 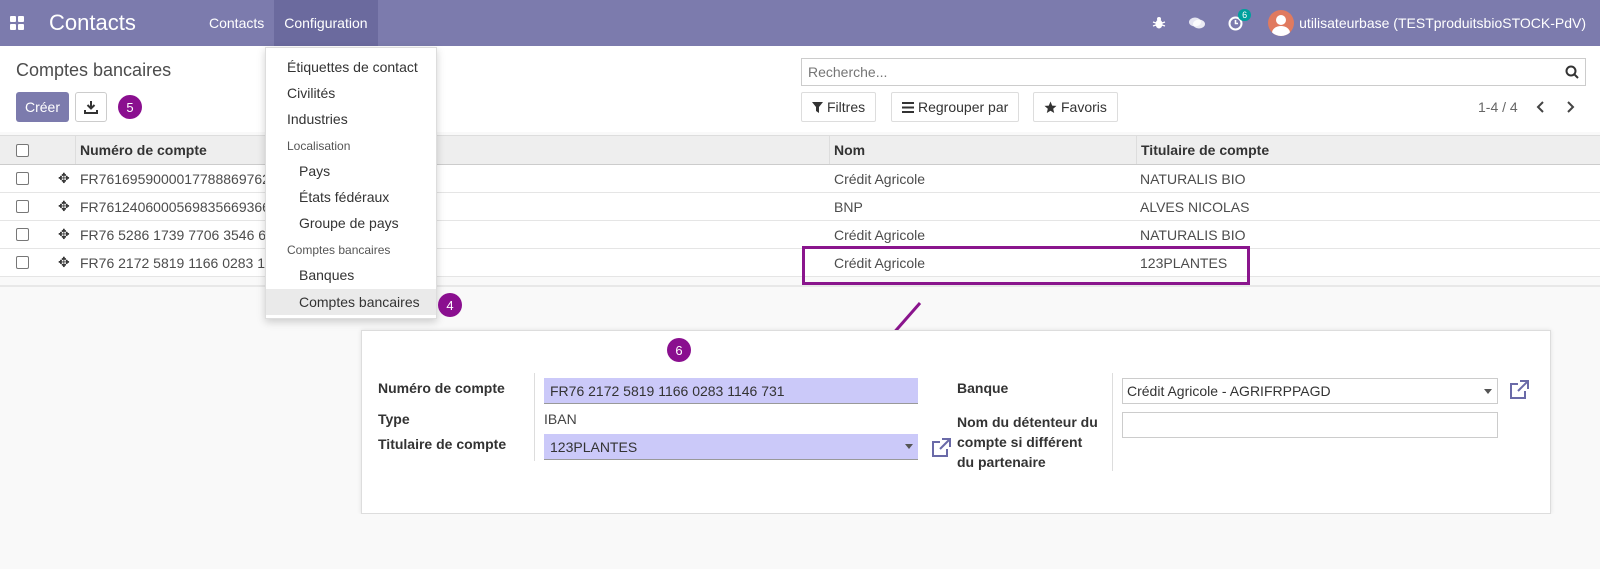 What do you see at coordinates (983, 388) in the screenshot?
I see `bank-label: Banque` at bounding box center [983, 388].